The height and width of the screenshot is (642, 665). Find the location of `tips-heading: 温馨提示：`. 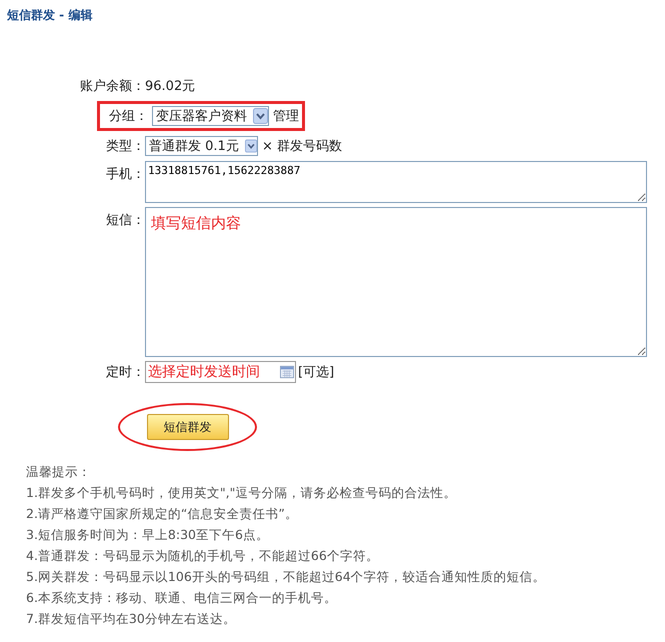

tips-heading: 温馨提示： is located at coordinates (59, 472).